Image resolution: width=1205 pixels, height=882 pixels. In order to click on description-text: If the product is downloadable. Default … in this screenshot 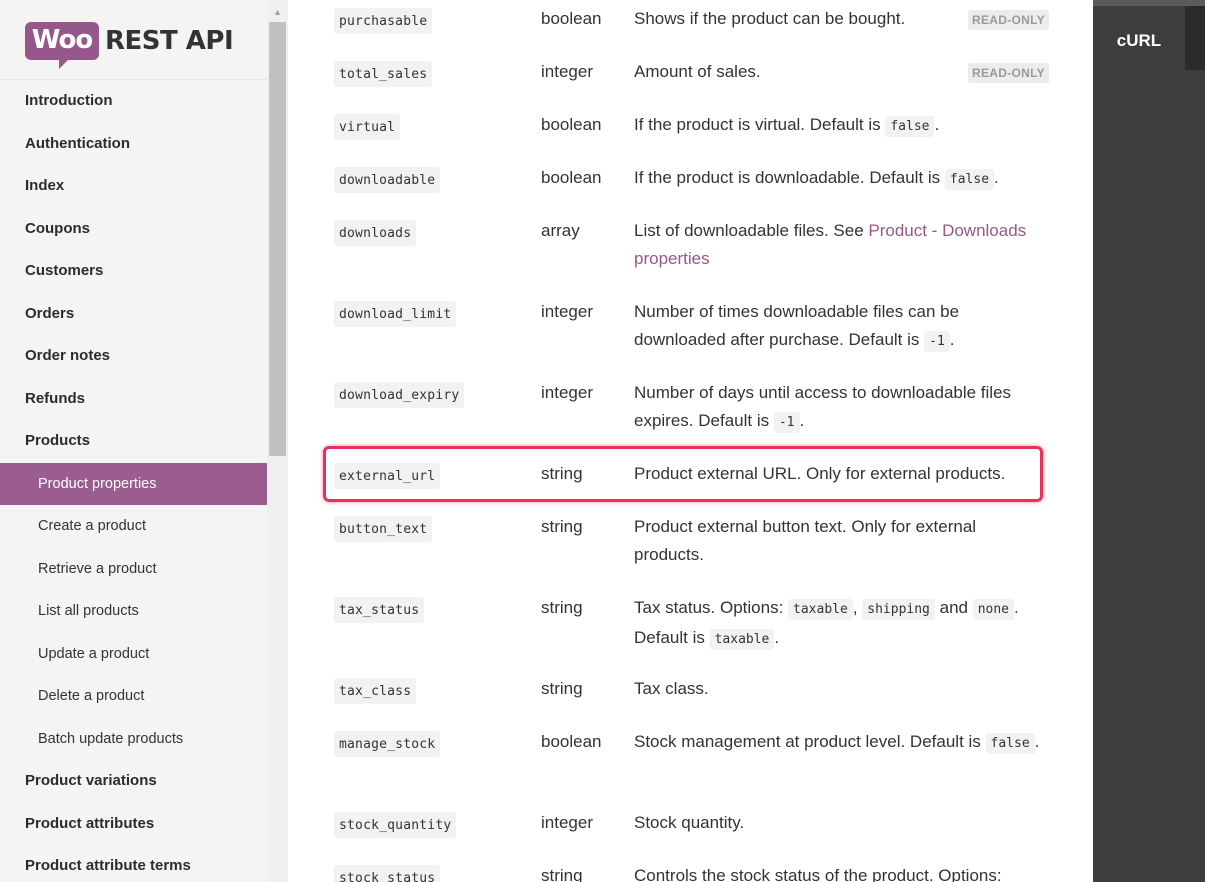, I will do `click(789, 177)`.